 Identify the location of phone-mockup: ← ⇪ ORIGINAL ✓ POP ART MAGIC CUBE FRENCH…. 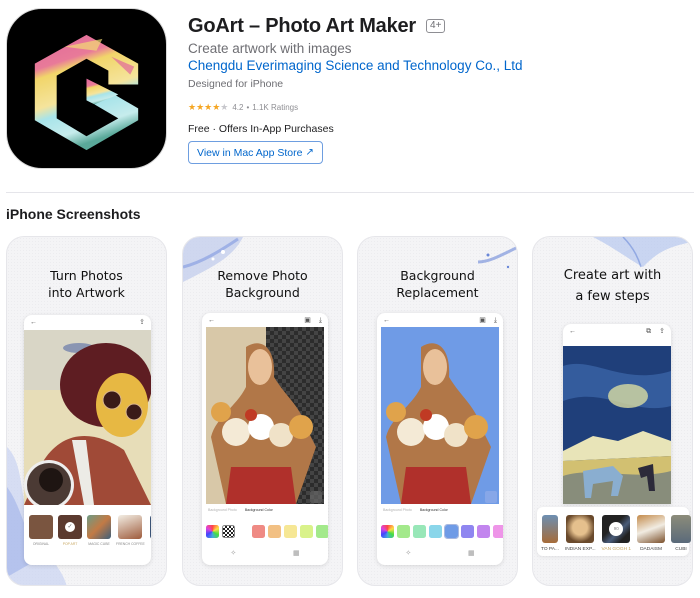
(87, 440).